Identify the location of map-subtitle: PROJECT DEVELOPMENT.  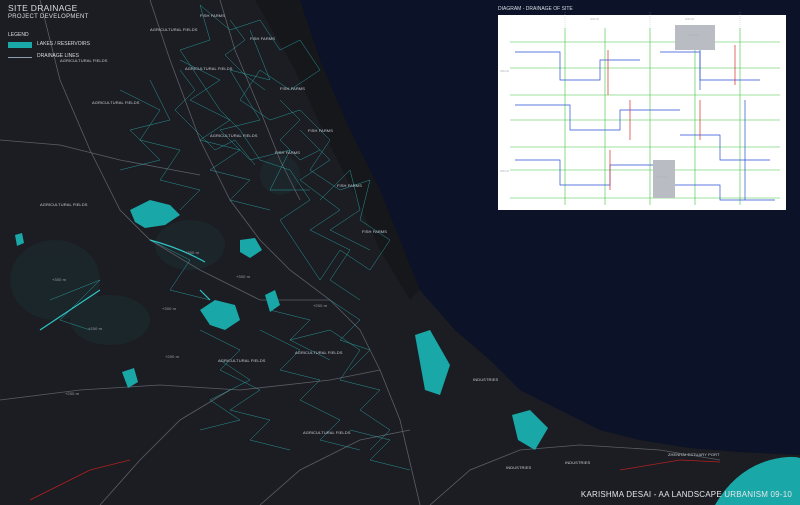
(48, 17).